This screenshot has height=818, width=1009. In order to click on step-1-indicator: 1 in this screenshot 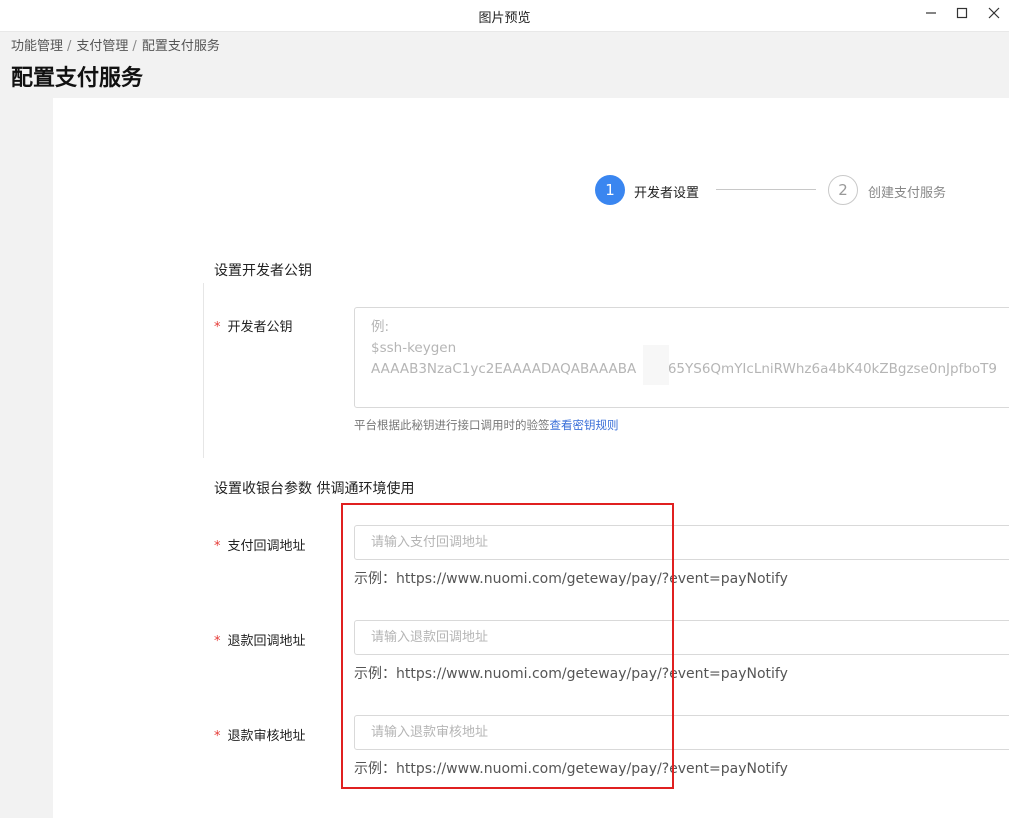, I will do `click(610, 190)`.